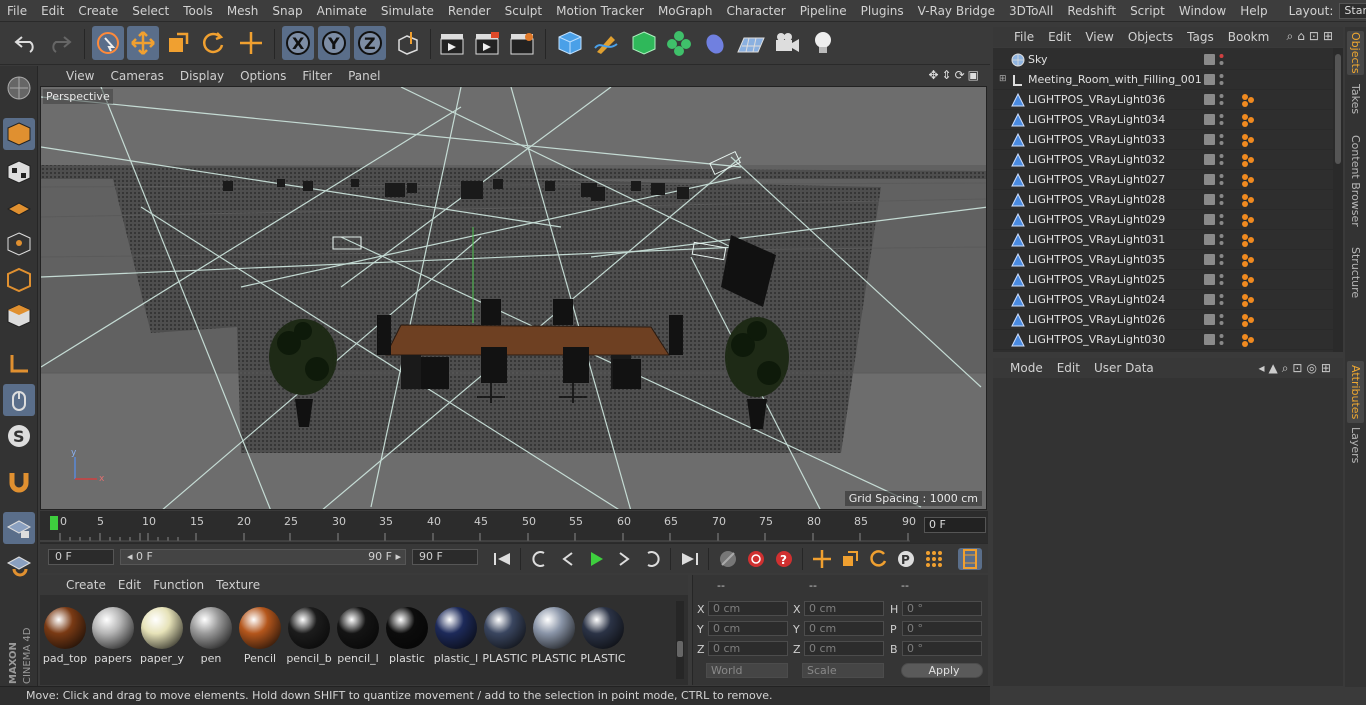  Describe the element at coordinates (568, 559) in the screenshot. I see `prev-frame-button` at that location.